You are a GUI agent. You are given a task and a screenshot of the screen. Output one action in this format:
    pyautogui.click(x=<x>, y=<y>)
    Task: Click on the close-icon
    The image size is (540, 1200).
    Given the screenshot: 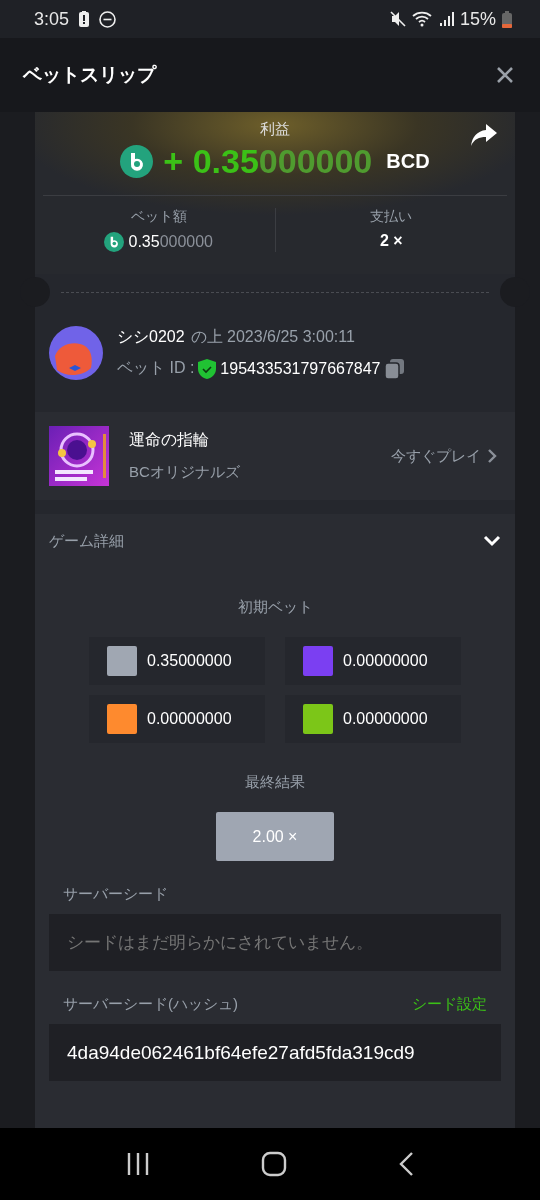 What is the action you would take?
    pyautogui.click(x=505, y=75)
    